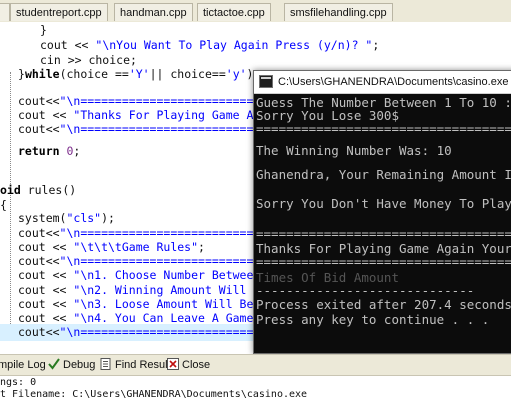 Image resolution: width=511 pixels, height=401 pixels. I want to click on fold-guide, so click(11, 202).